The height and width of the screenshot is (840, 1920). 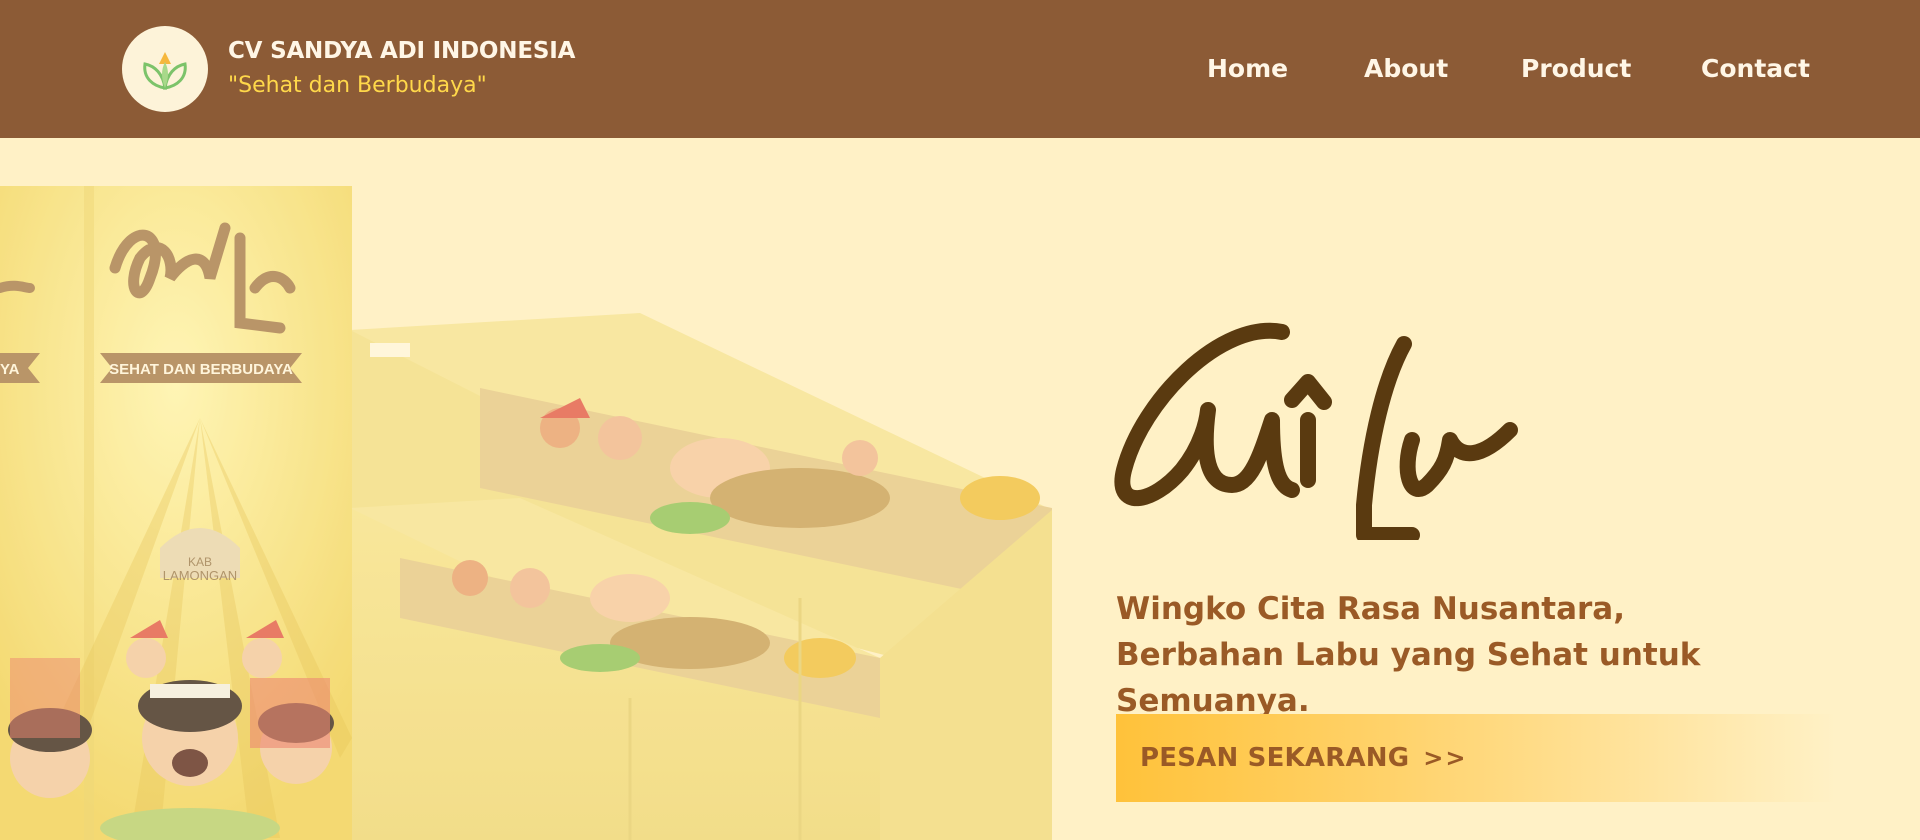 What do you see at coordinates (402, 51) in the screenshot?
I see `brand-name: CV SANDYA ADI INDONESIA` at bounding box center [402, 51].